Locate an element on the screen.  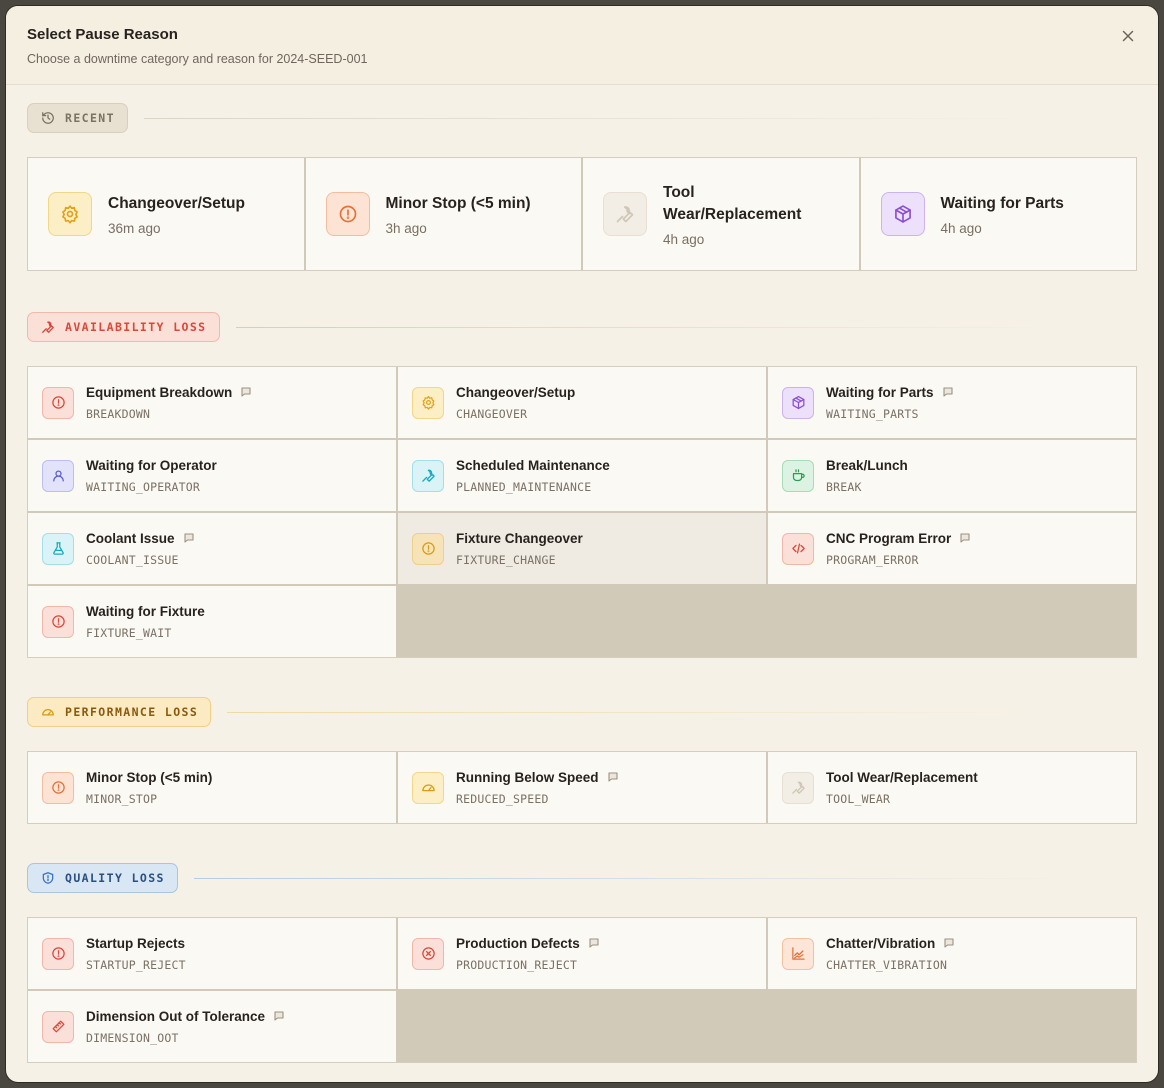
dialog-title: Select Pause Reason is located at coordinates (102, 34).